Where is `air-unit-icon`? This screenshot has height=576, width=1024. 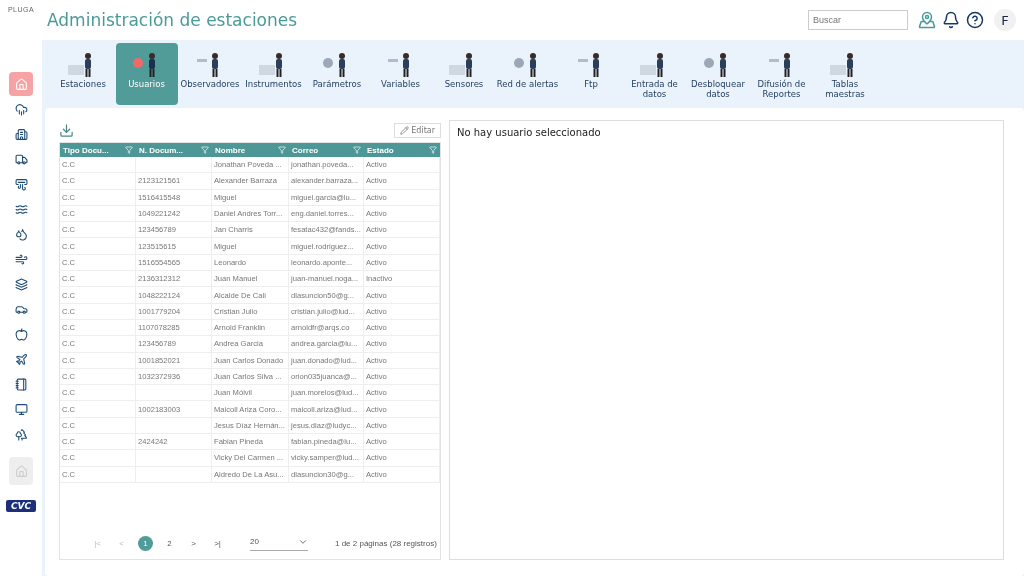 air-unit-icon is located at coordinates (21, 184).